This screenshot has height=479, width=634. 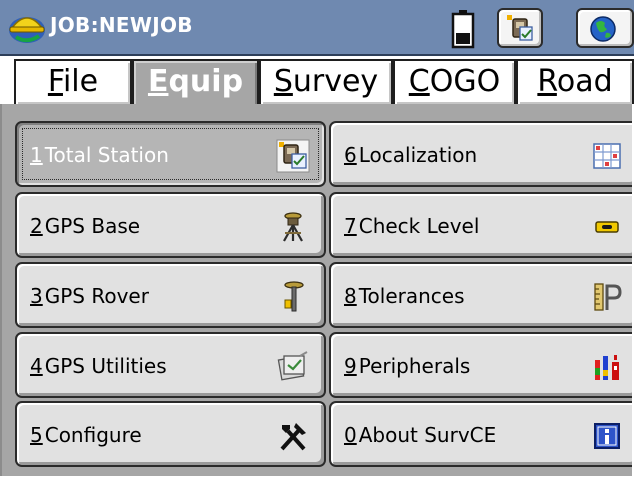 I want to click on gps-base-icon, so click(x=293, y=227).